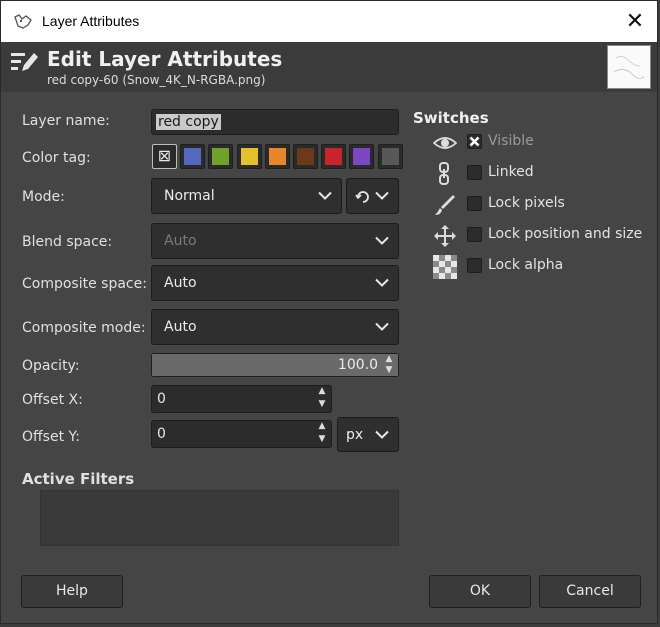 The width and height of the screenshot is (660, 627). I want to click on active-filters-heading: Active Filters, so click(78, 479).